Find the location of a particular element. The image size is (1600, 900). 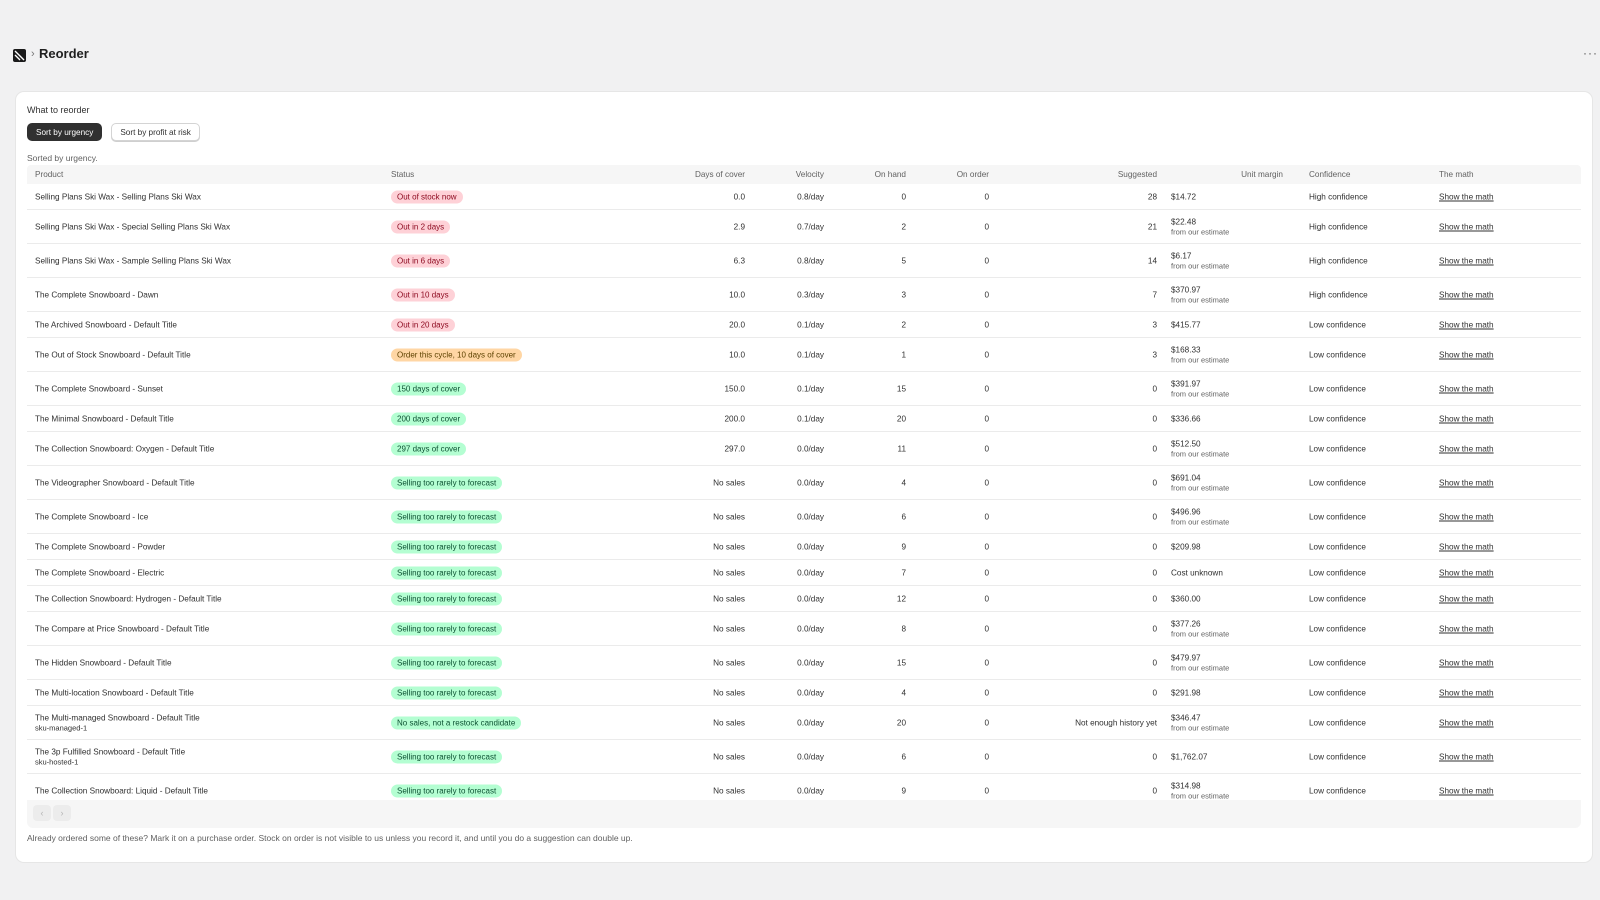

next-page-button: › is located at coordinates (62, 813).